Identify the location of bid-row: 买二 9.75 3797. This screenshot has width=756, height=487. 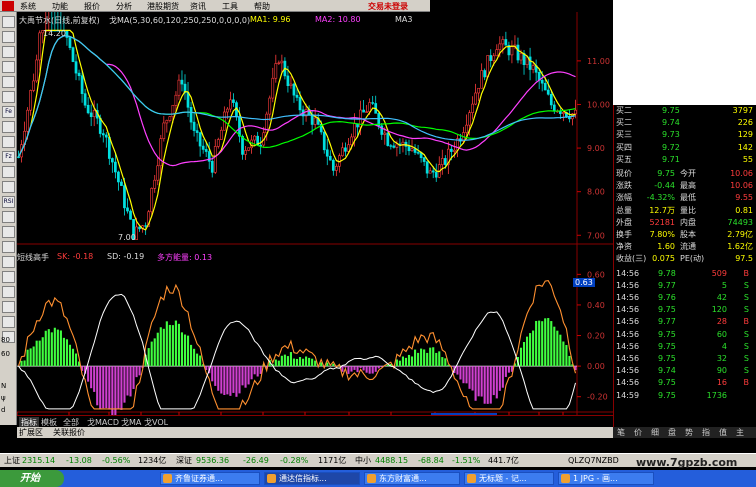
(685, 110).